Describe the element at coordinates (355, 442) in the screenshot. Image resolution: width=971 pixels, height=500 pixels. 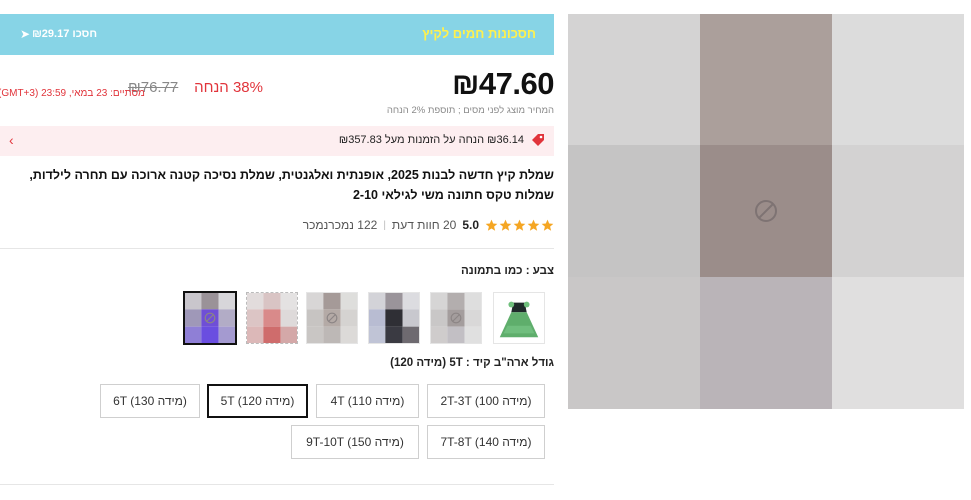
I see `size-option-9t-10t: 9T-10T (מידה 150)` at that location.